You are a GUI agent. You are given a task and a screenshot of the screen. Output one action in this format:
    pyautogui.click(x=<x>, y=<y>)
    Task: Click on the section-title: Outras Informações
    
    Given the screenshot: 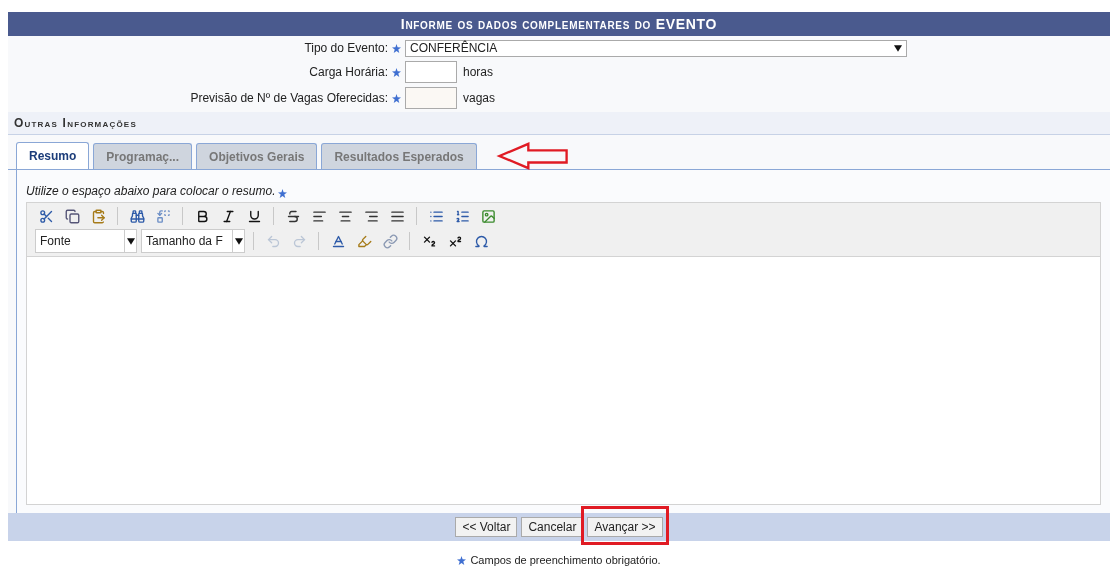 What is the action you would take?
    pyautogui.click(x=559, y=123)
    